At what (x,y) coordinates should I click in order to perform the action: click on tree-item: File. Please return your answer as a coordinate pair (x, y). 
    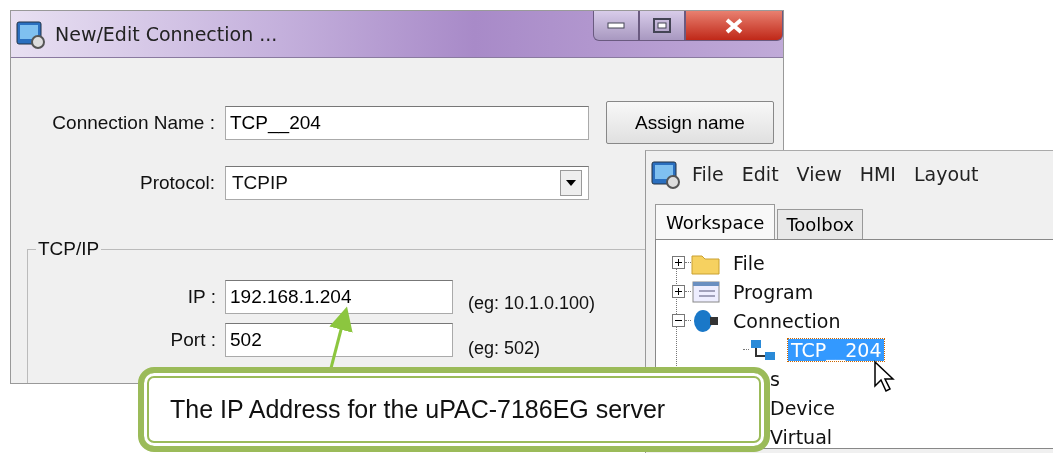
    Looking at the image, I should click on (749, 262).